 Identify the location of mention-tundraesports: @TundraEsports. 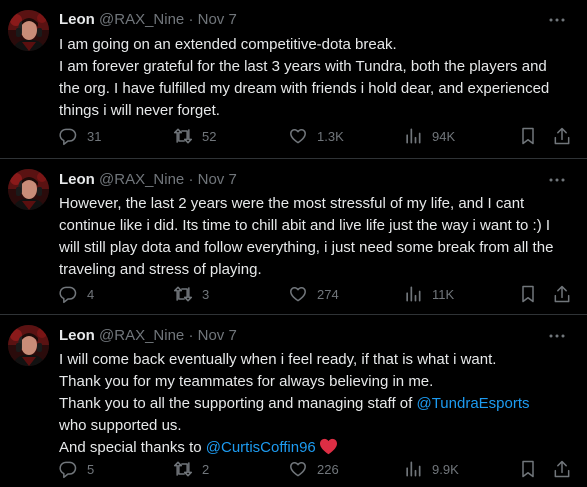
(472, 403).